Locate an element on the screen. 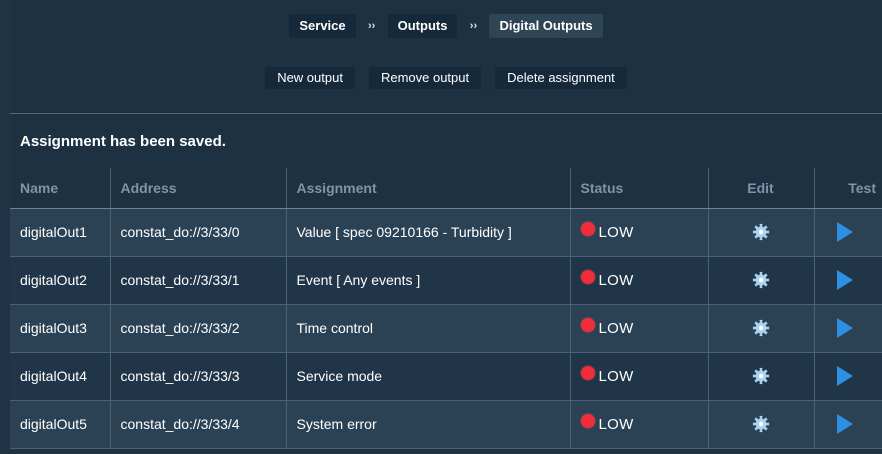 The image size is (882, 454). breadcrumb: Service ›› Outputs ›› Digital Outputs is located at coordinates (446, 26).